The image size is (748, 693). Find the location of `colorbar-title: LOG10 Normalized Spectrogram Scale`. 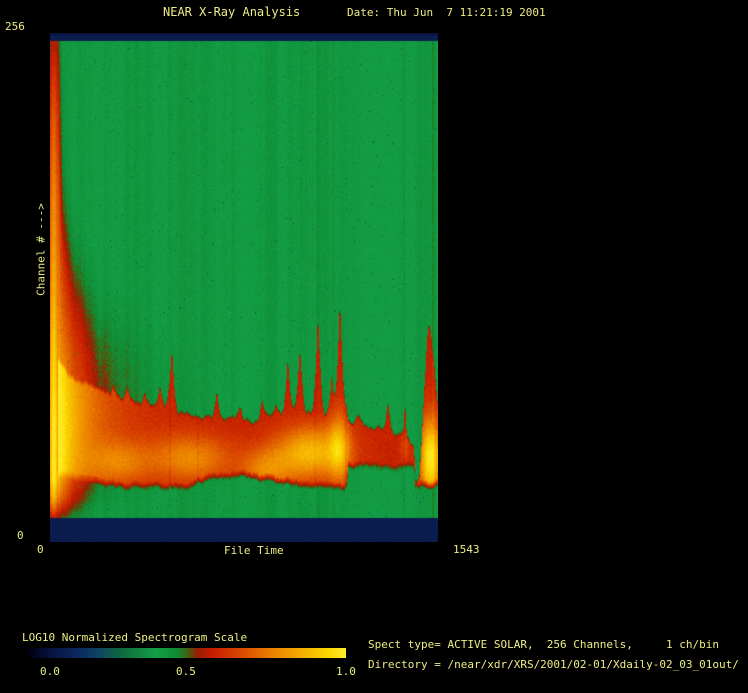

colorbar-title: LOG10 Normalized Spectrogram Scale is located at coordinates (135, 637).